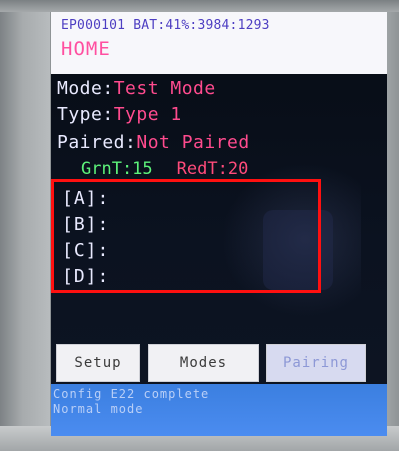 The image size is (399, 451). I want to click on type-row: Type:Type 1, so click(119, 114).